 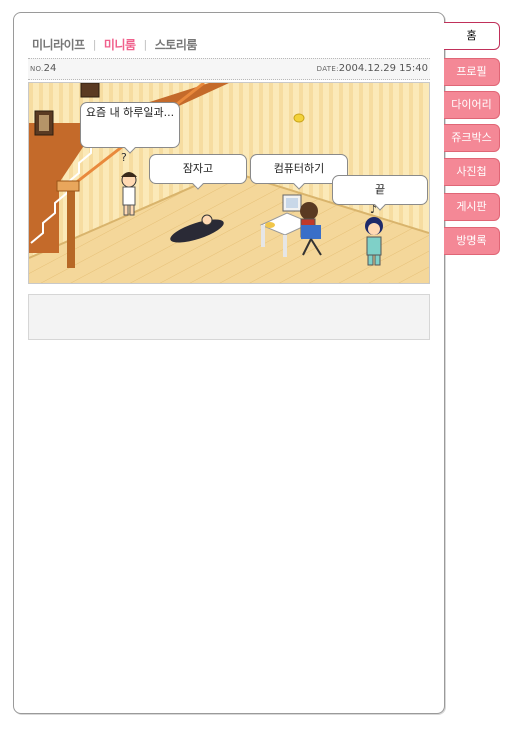 What do you see at coordinates (120, 44) in the screenshot?
I see `nav-miniroom: 미니룸` at bounding box center [120, 44].